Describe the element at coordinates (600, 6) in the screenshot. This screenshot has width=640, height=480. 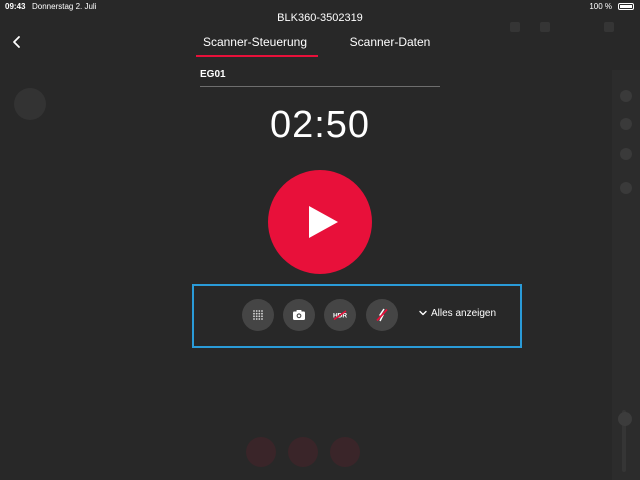
I see `battery-percent: 100 %` at that location.